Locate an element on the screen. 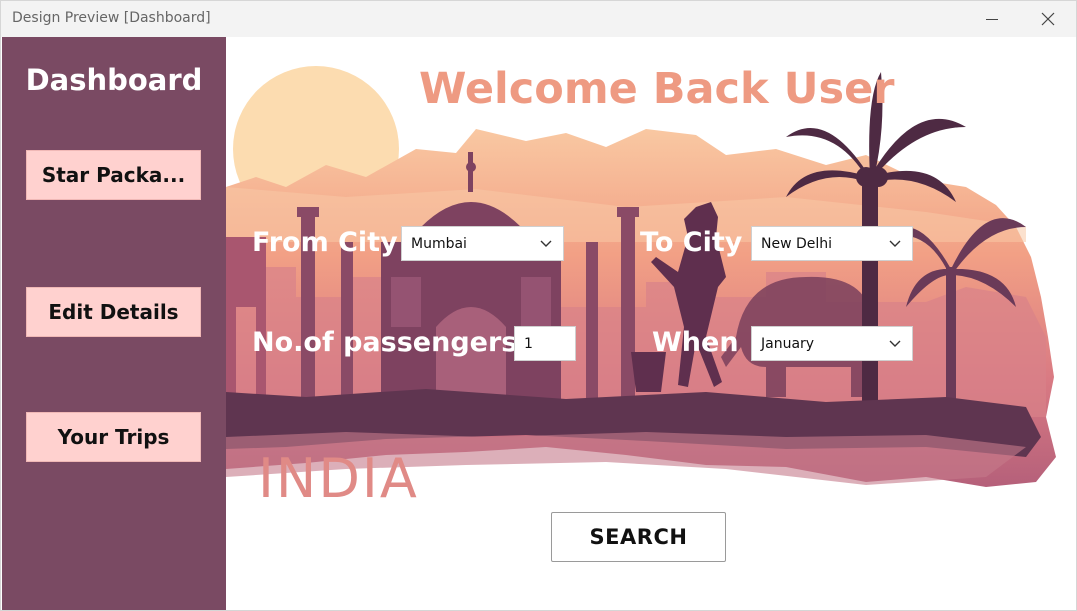  minimize-button is located at coordinates (992, 19).